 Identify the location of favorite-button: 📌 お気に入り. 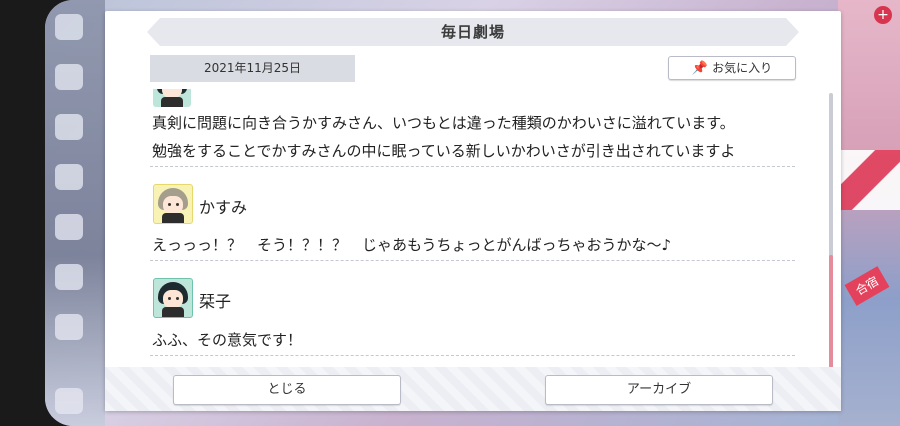
(732, 68).